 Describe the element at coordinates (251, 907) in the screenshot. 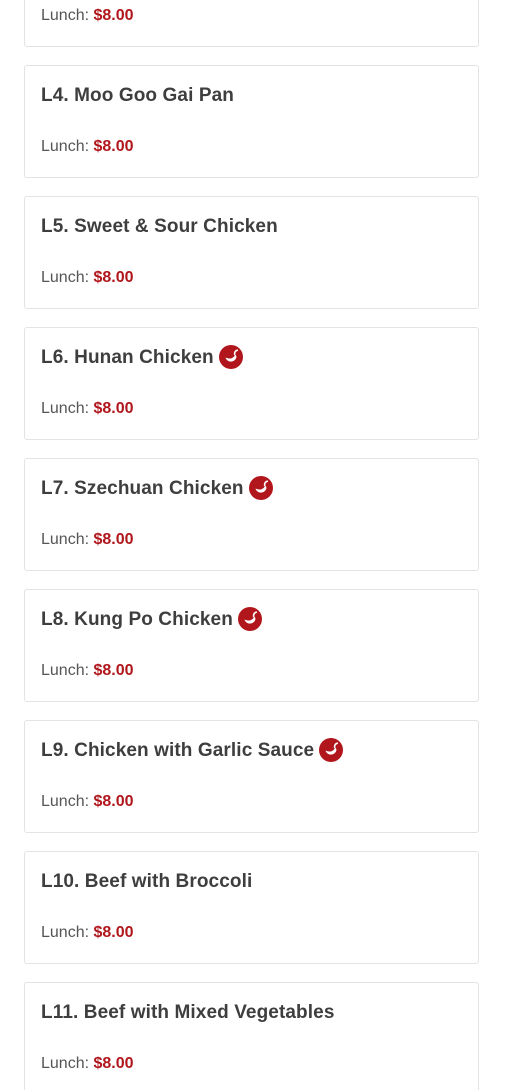

I see `menu-item-card: L10. Beef with Broccoli Lunch: $8.00` at that location.